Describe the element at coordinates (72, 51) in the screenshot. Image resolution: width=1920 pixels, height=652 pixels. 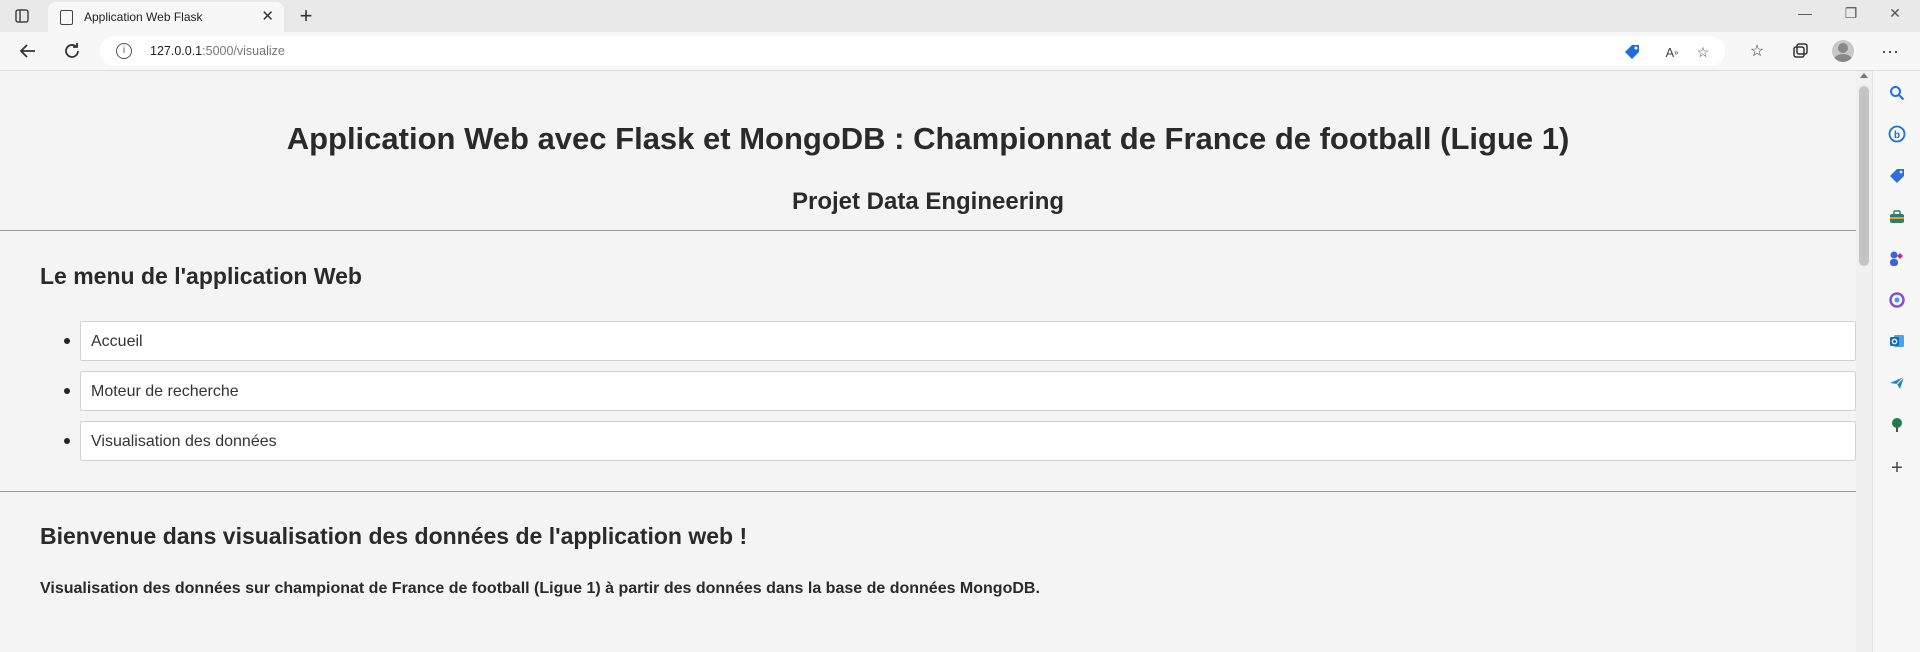
I see `reload-icon` at that location.